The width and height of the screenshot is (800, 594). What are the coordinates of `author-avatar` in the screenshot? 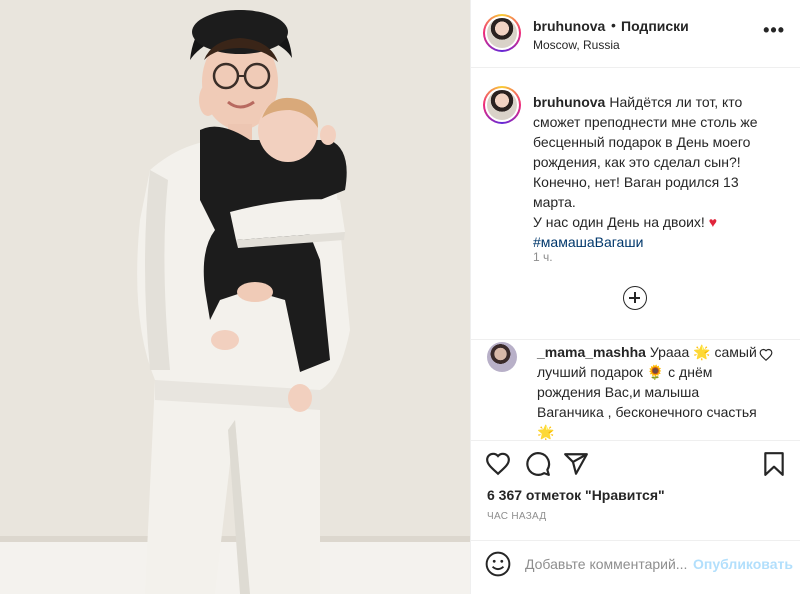 It's located at (502, 33).